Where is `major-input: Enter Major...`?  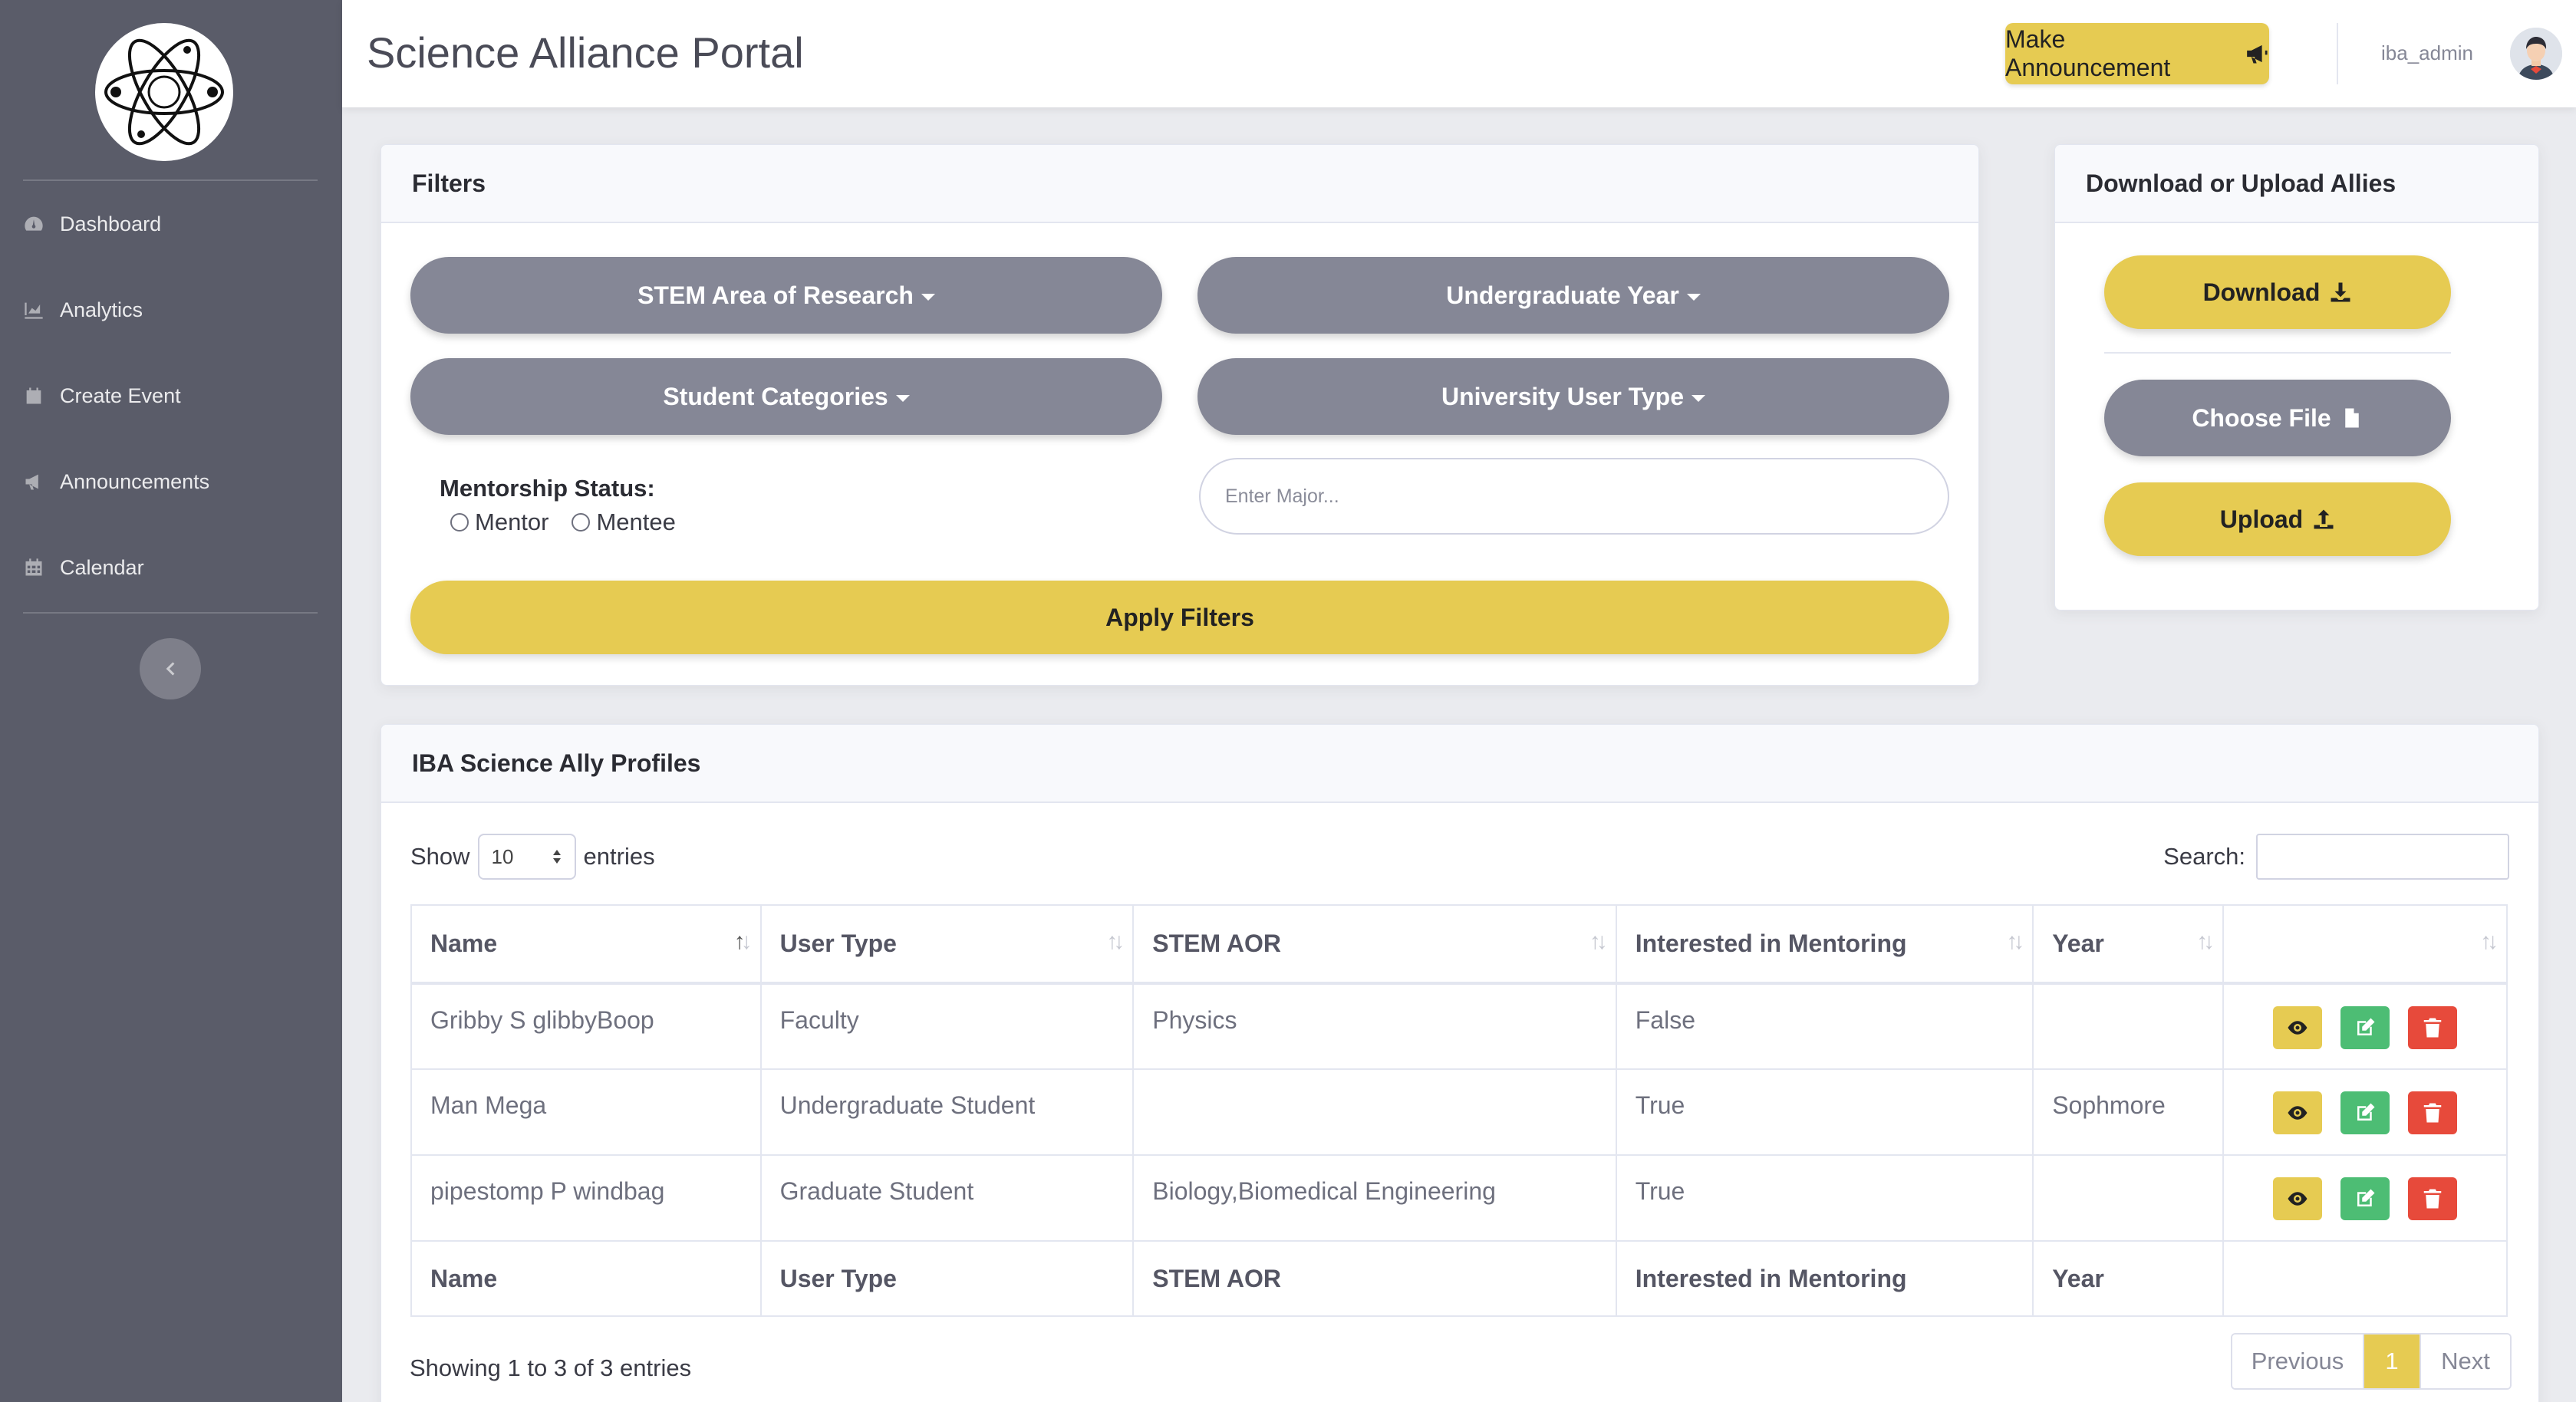
major-input: Enter Major... is located at coordinates (1574, 496).